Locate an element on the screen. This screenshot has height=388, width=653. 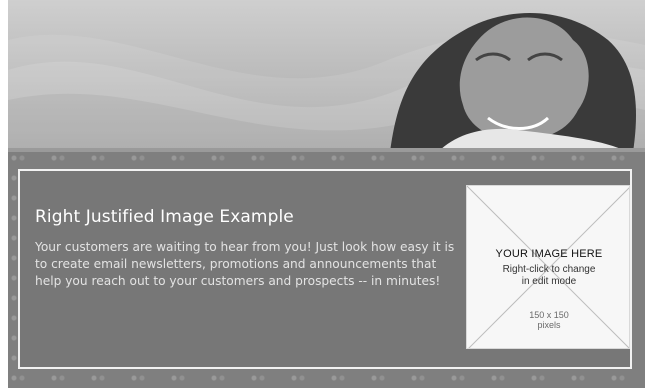
portrait-photo is located at coordinates (513, 82).